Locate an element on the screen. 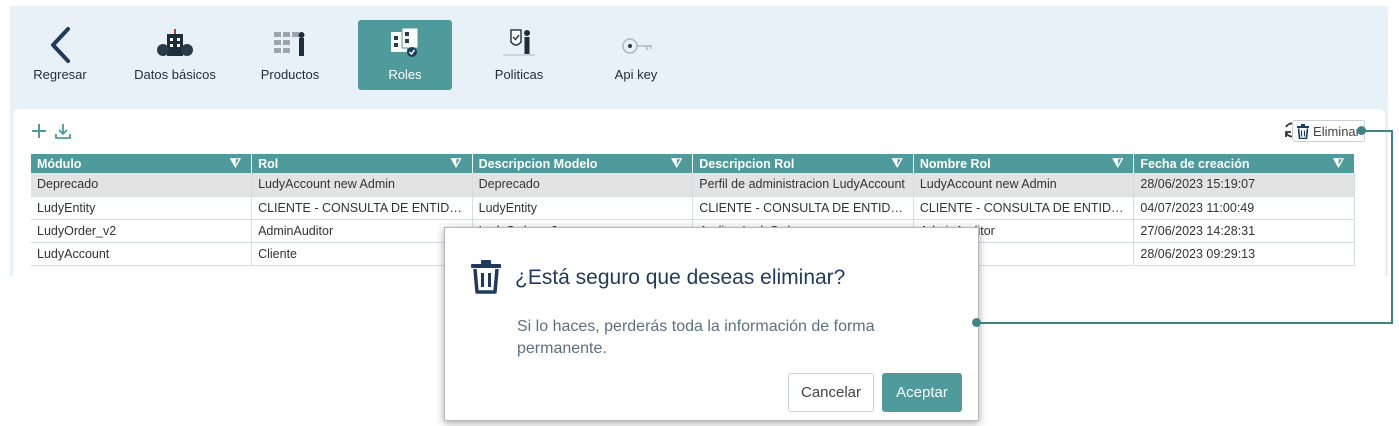 The image size is (1399, 426). api-key-icon is located at coordinates (637, 46).